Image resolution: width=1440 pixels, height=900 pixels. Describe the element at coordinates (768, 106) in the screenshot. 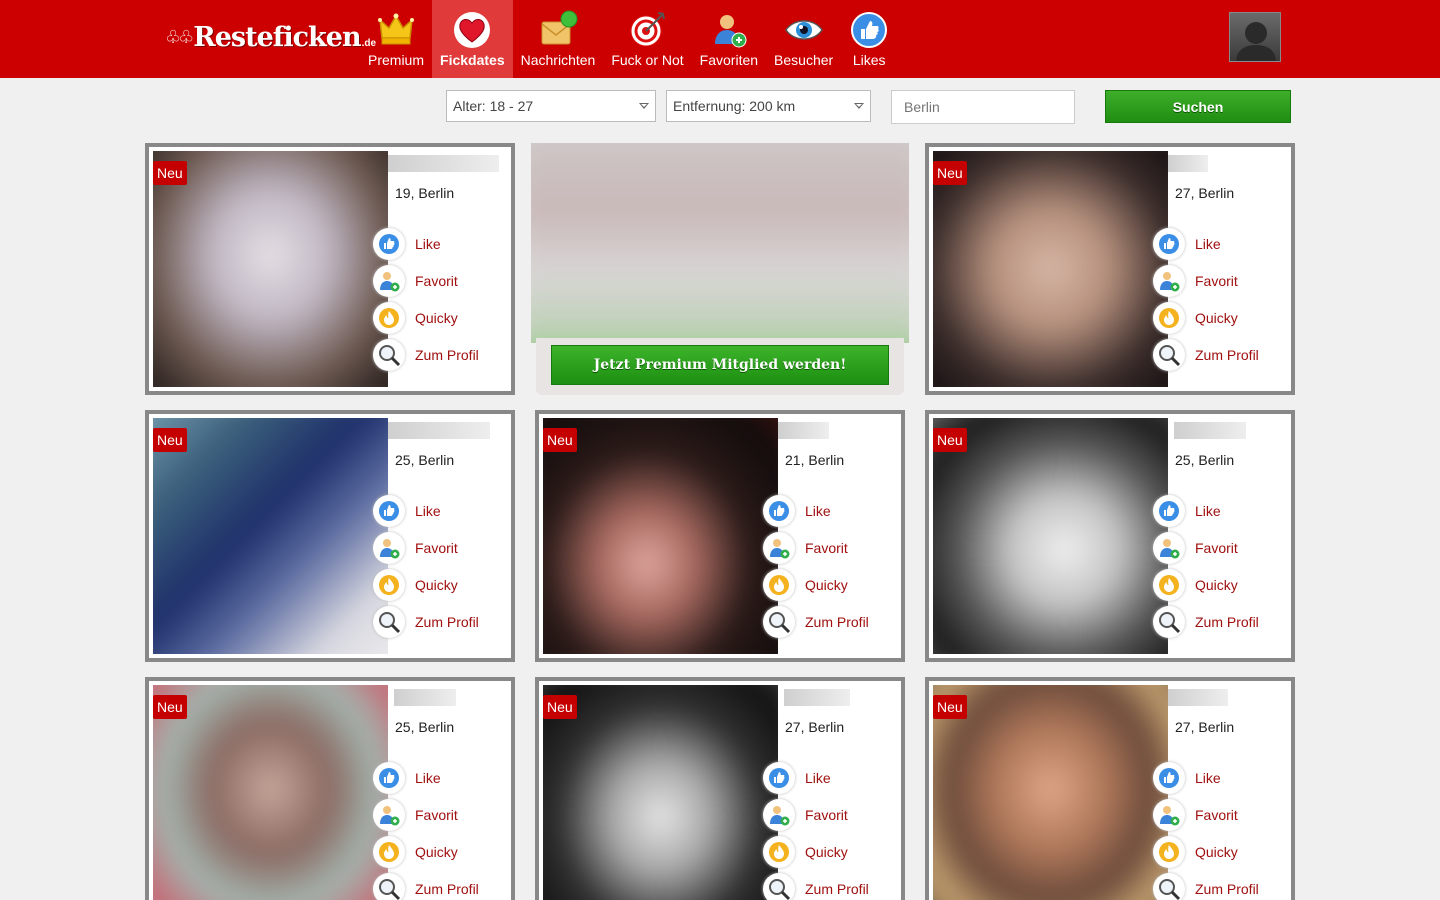

I see `distance-select: Entfernung: 200 km` at that location.